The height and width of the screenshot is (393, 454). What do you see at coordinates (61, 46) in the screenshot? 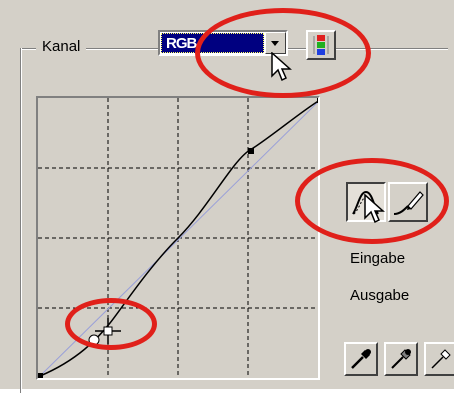
I see `channel-label: Kanal` at bounding box center [61, 46].